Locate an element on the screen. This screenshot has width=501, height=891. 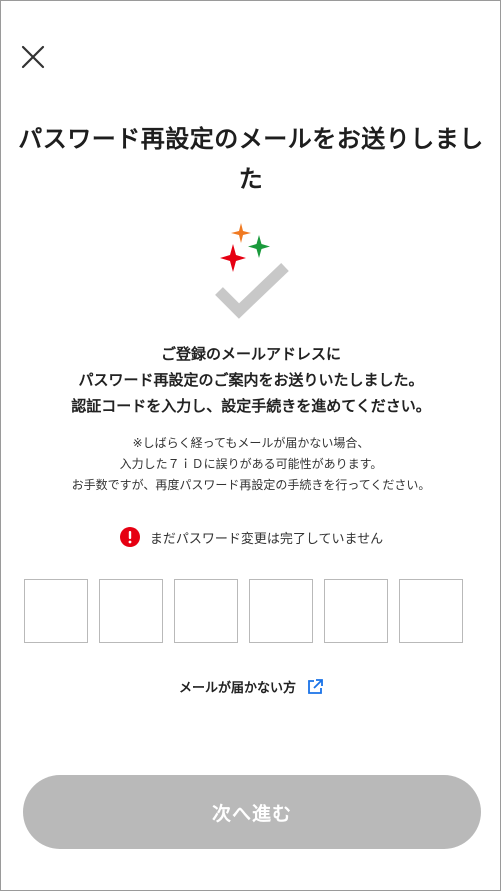
no-mail-link: メールが届かない方 is located at coordinates (251, 686).